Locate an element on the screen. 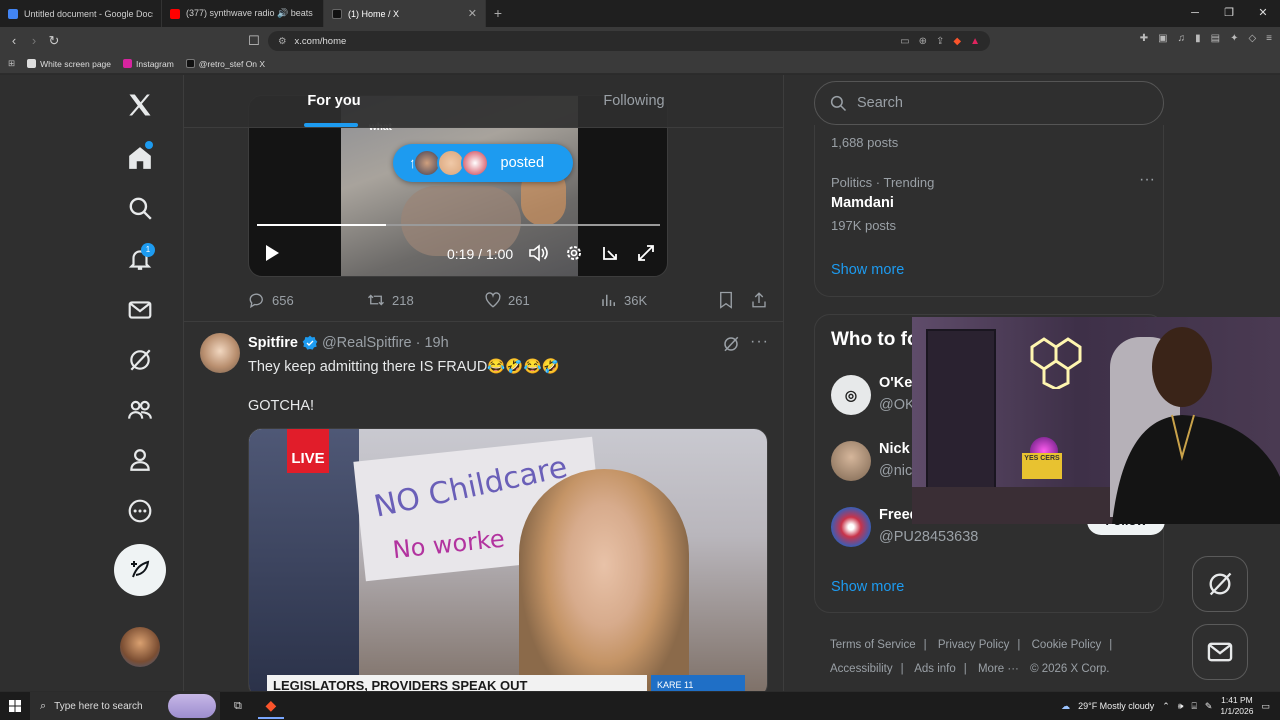 This screenshot has width=1280, height=720. compose-post-button is located at coordinates (140, 570).